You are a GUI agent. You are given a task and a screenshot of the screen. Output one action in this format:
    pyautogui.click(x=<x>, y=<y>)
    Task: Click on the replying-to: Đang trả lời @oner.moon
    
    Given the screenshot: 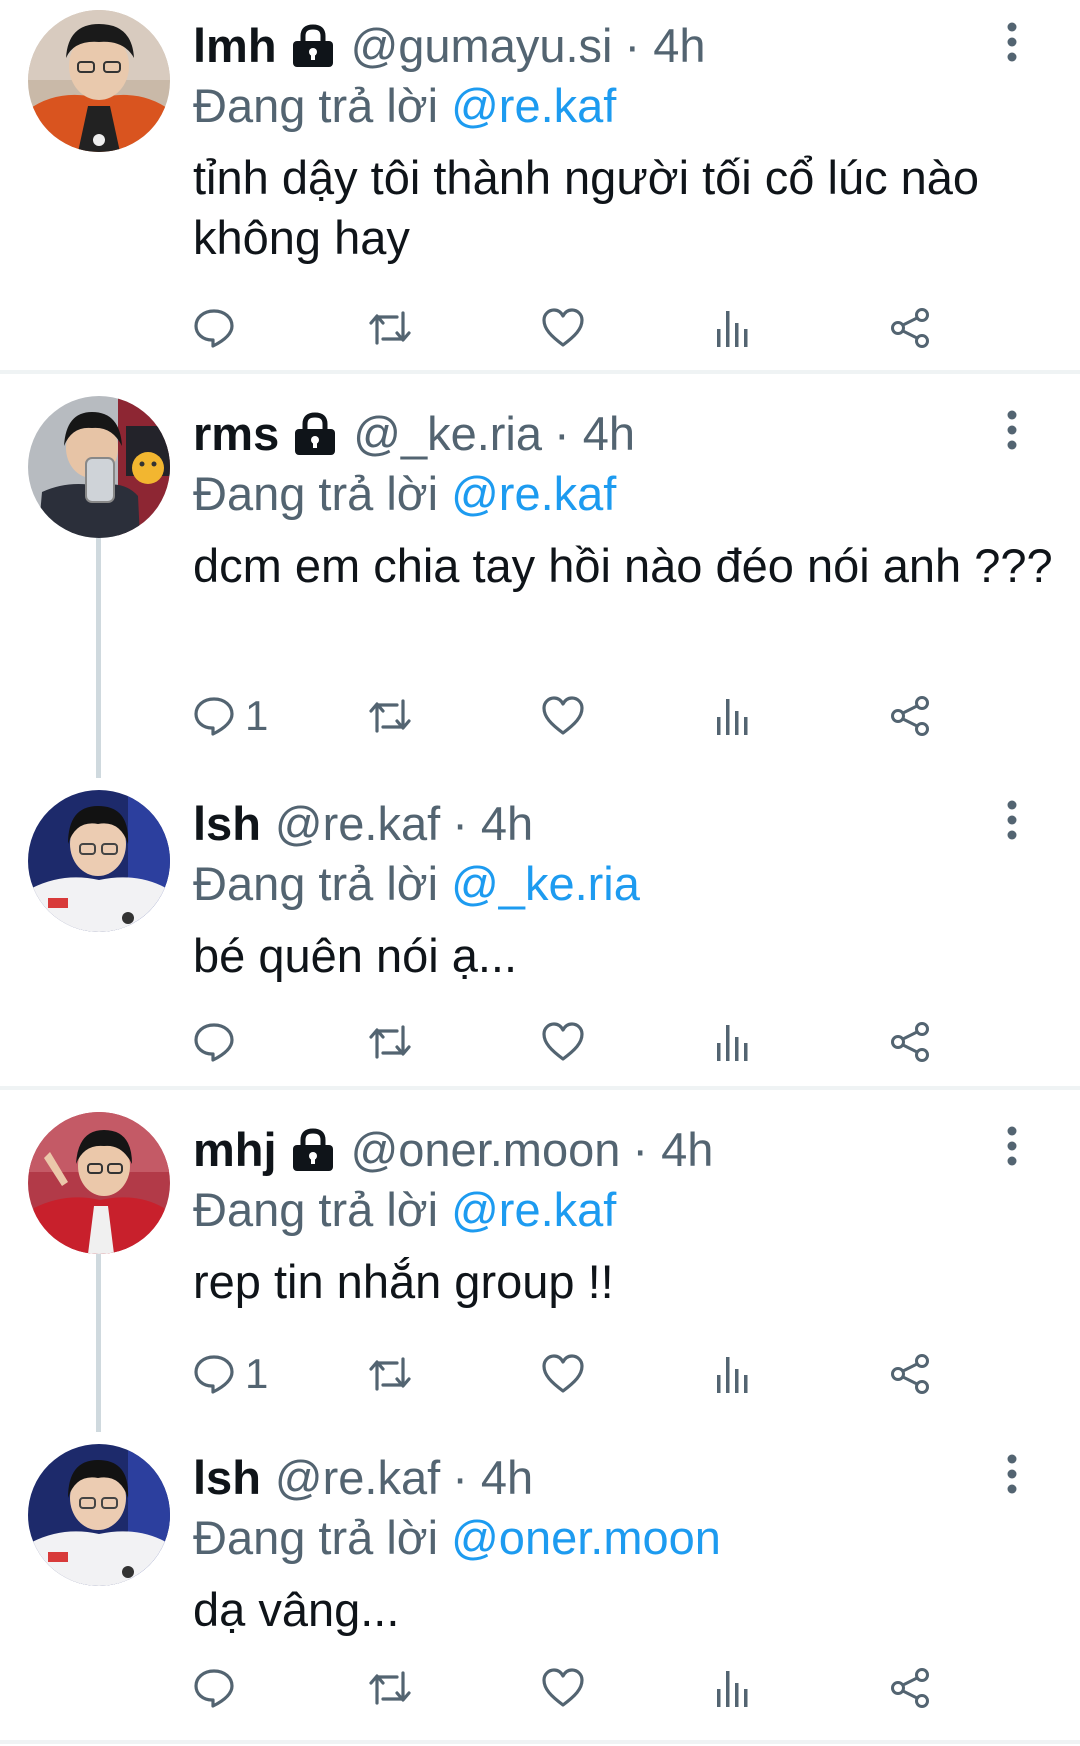 What is the action you would take?
    pyautogui.click(x=457, y=1538)
    